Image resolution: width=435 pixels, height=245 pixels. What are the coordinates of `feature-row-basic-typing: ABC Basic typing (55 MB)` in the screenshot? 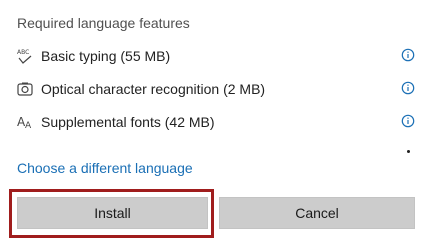 It's located at (215, 56).